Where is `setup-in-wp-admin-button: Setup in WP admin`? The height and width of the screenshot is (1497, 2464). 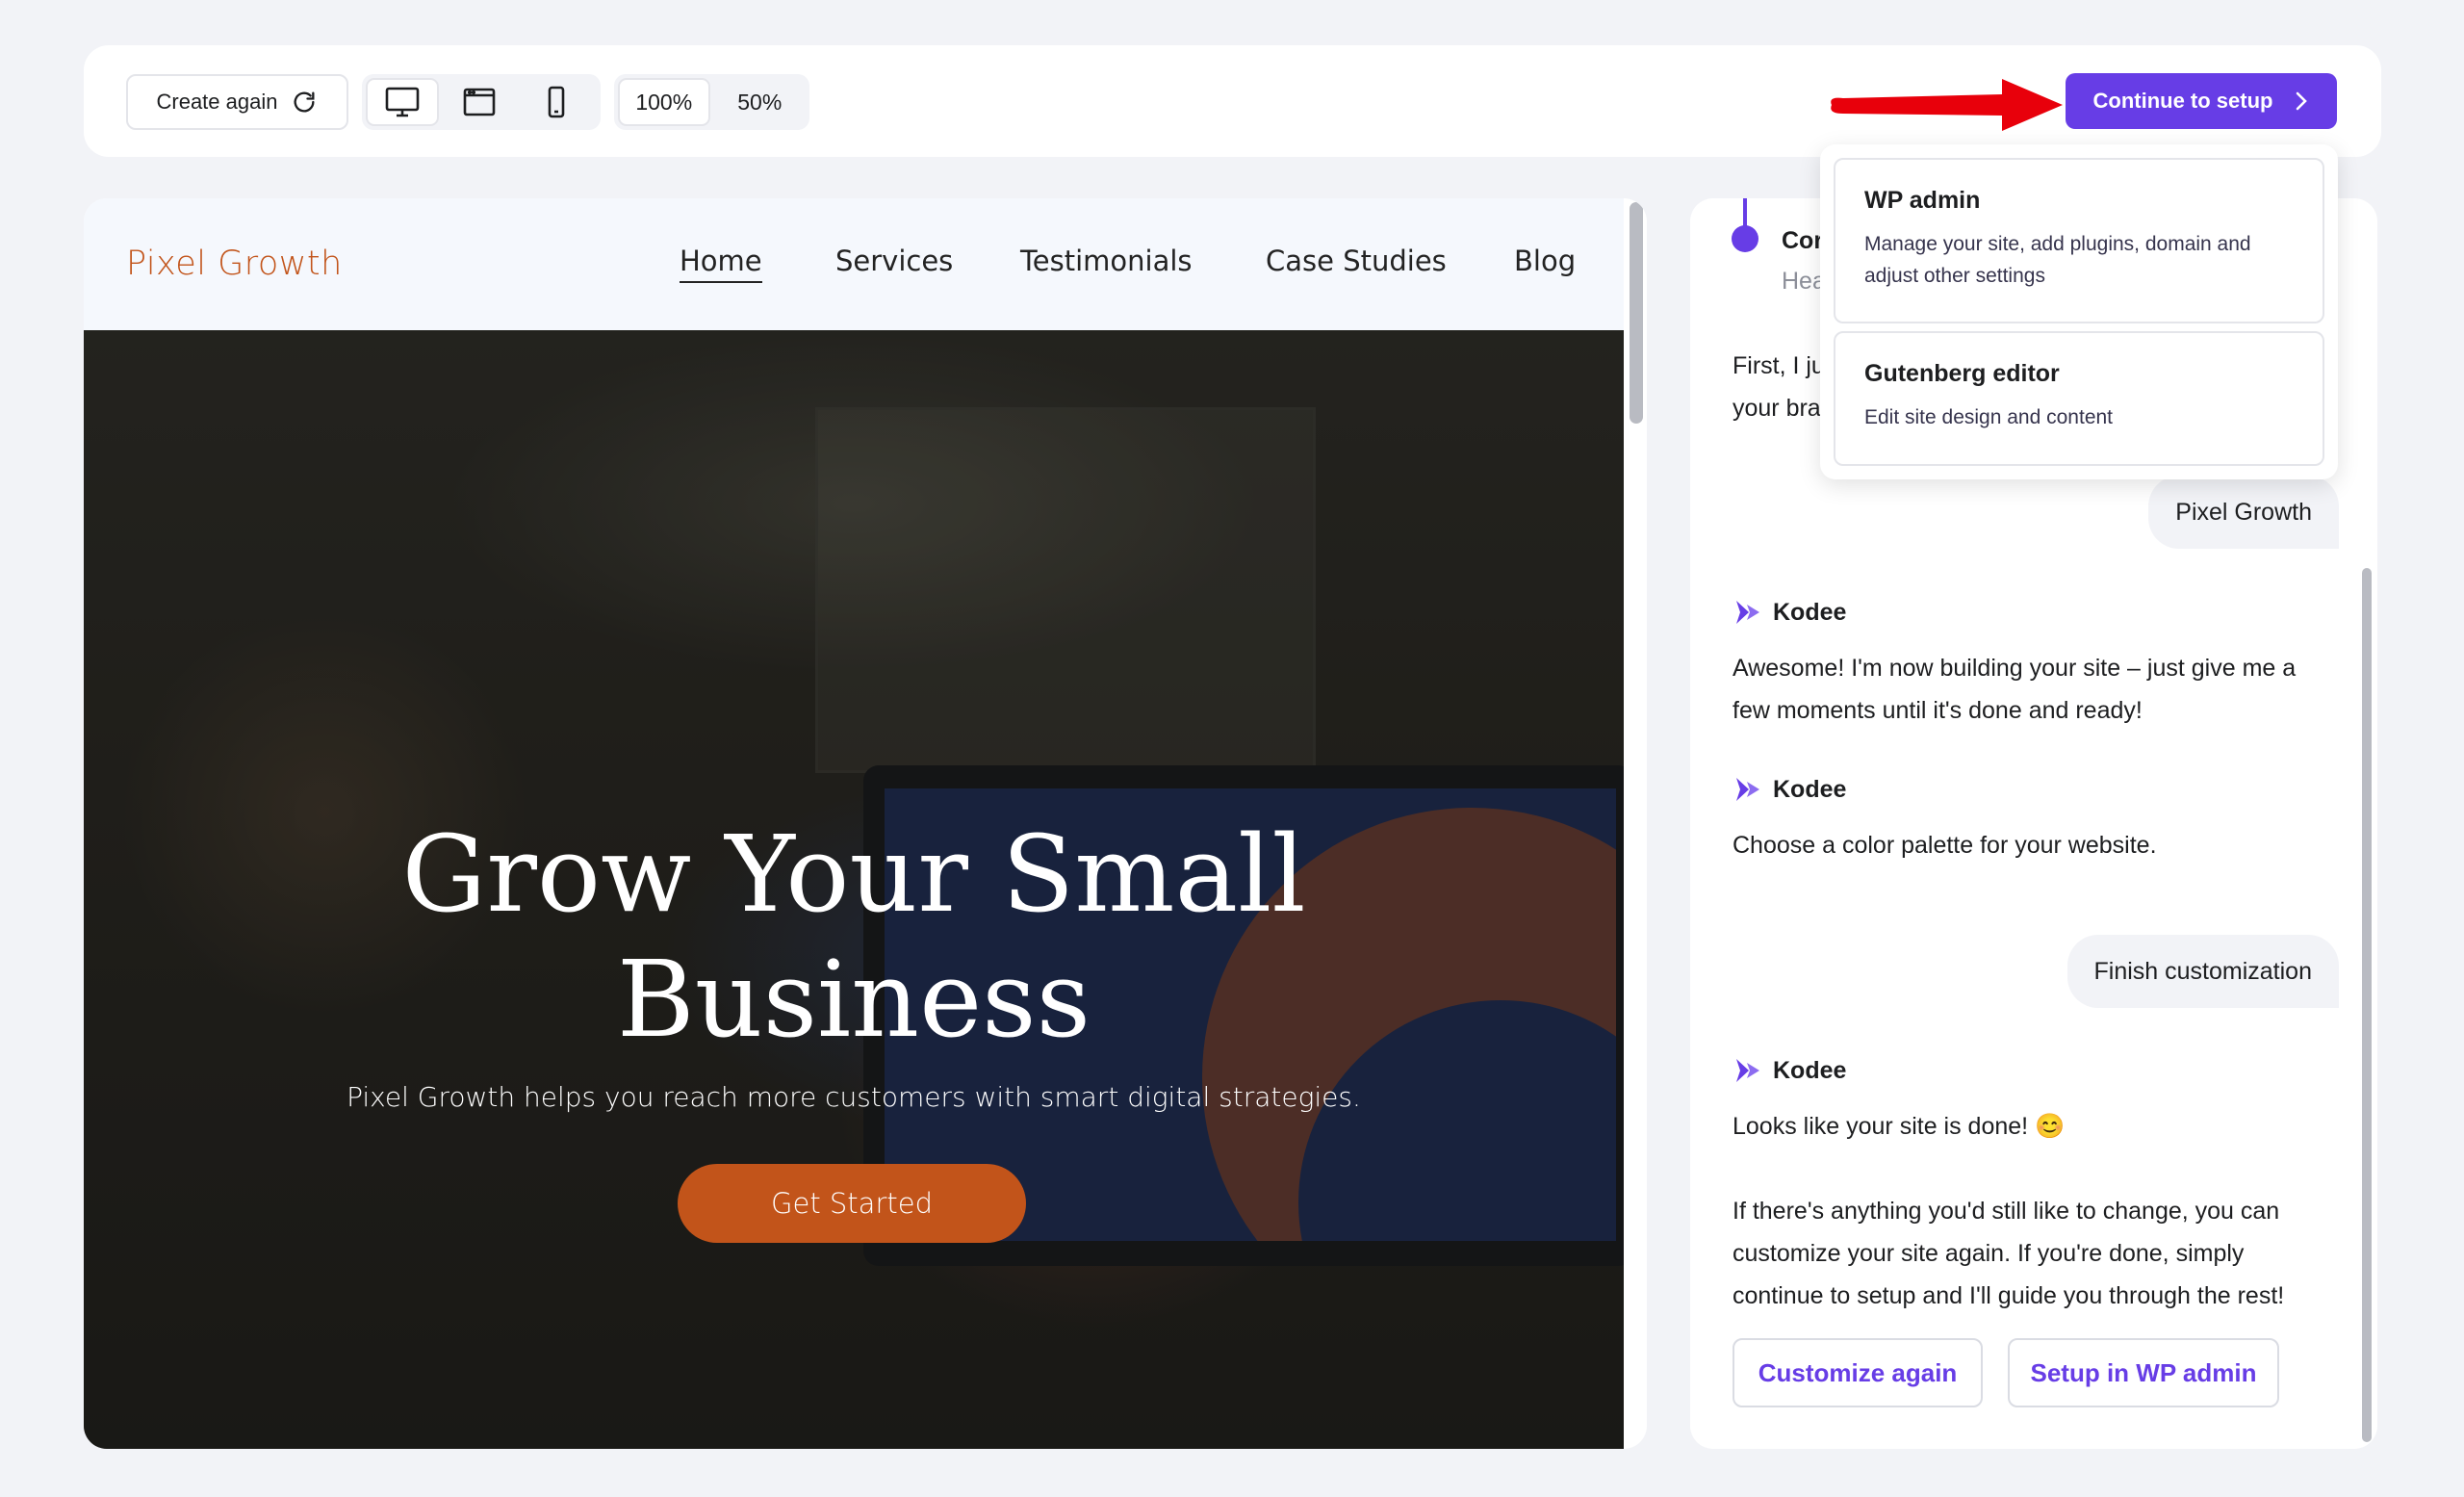 setup-in-wp-admin-button: Setup in WP admin is located at coordinates (2143, 1372).